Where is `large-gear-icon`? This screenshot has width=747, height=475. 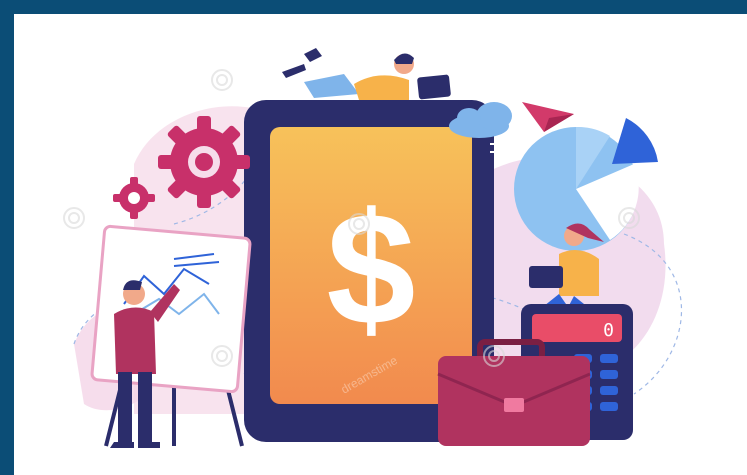 large-gear-icon is located at coordinates (204, 162).